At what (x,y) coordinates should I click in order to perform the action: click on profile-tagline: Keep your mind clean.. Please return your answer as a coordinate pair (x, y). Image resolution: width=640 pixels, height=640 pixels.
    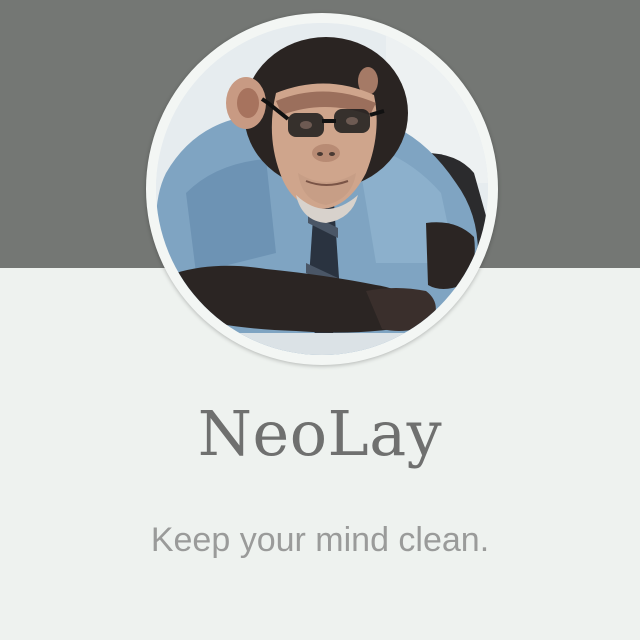
    Looking at the image, I should click on (320, 540).